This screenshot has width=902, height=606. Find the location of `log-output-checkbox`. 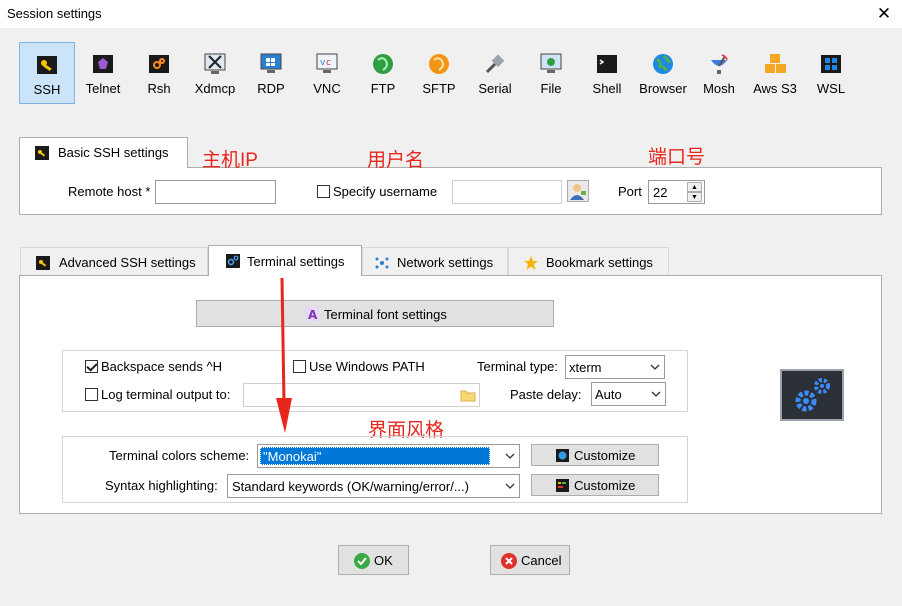

log-output-checkbox is located at coordinates (91, 394).